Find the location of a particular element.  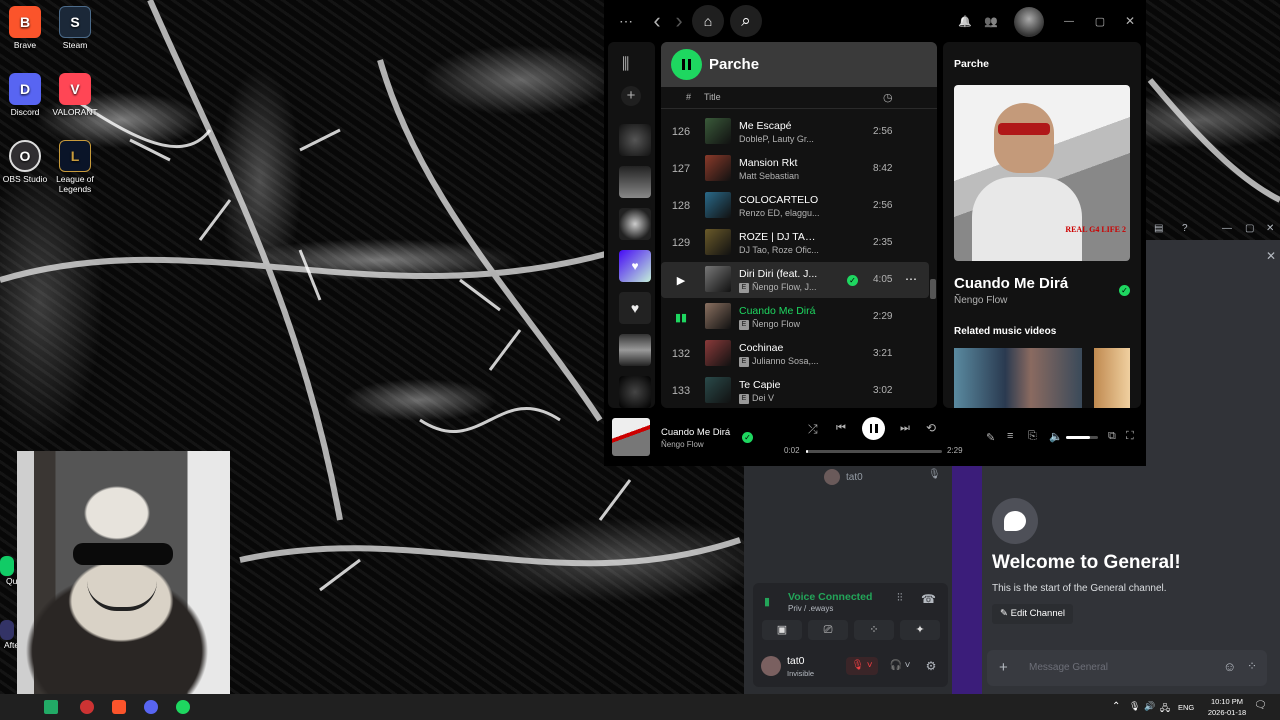

queue-icon: ≡ is located at coordinates (1010, 436).